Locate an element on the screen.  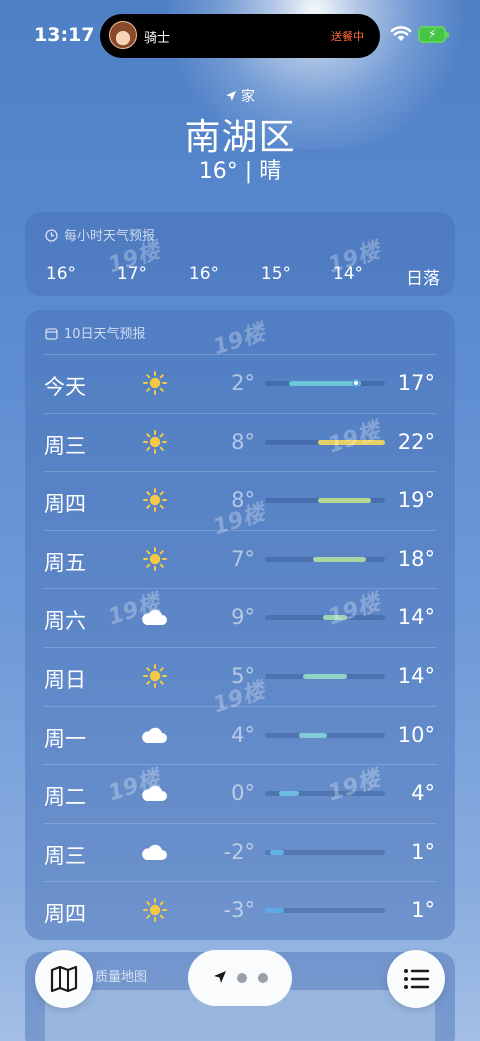
dynamic-island: 骑士 送餐中 is located at coordinates (240, 36).